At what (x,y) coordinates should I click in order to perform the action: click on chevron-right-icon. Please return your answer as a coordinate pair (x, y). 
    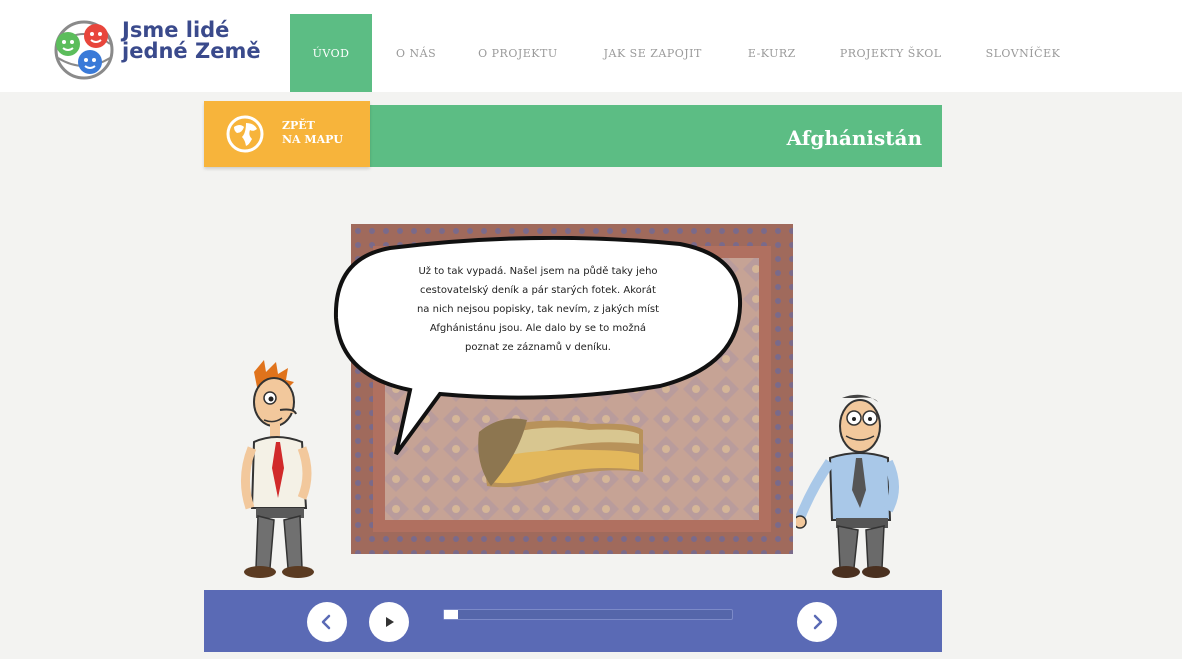
    Looking at the image, I should click on (818, 622).